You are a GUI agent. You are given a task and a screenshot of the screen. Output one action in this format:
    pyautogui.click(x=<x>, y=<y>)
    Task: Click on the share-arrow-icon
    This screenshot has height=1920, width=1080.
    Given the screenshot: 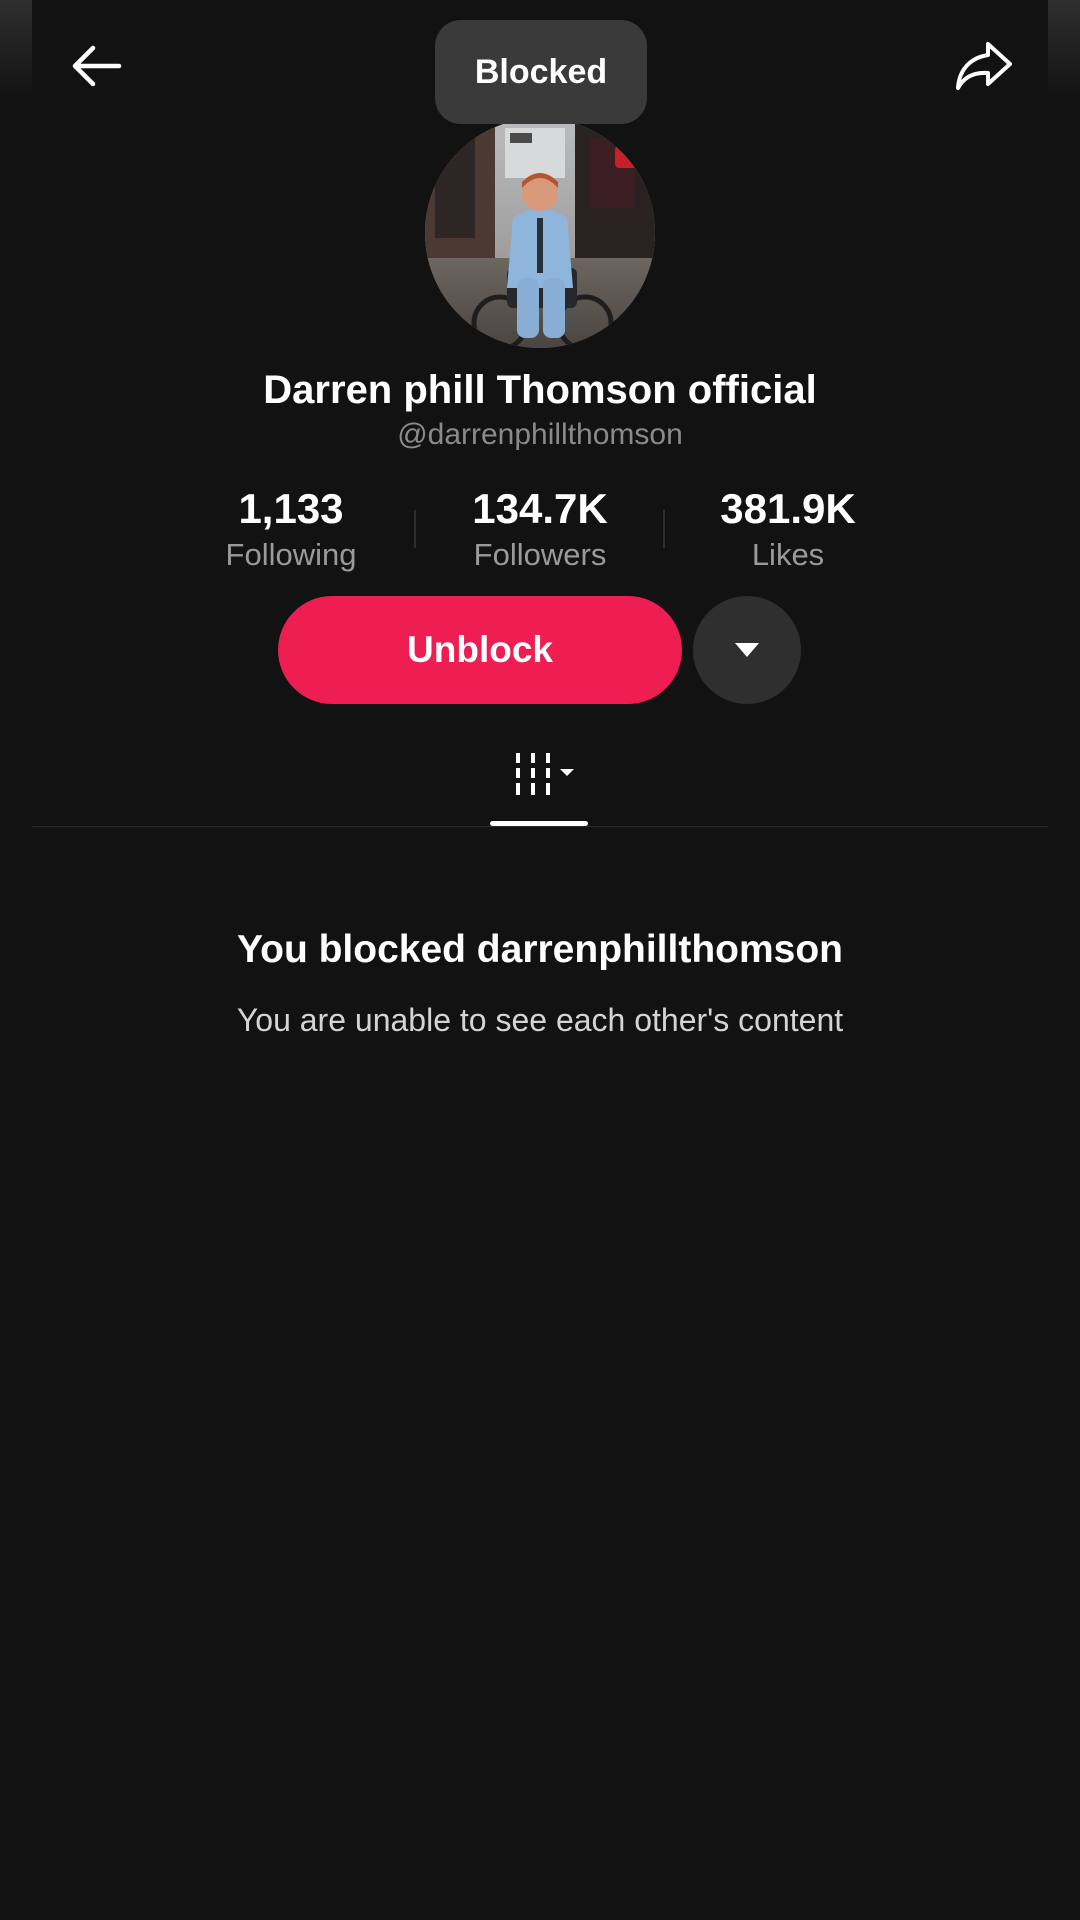 What is the action you would take?
    pyautogui.click(x=984, y=66)
    